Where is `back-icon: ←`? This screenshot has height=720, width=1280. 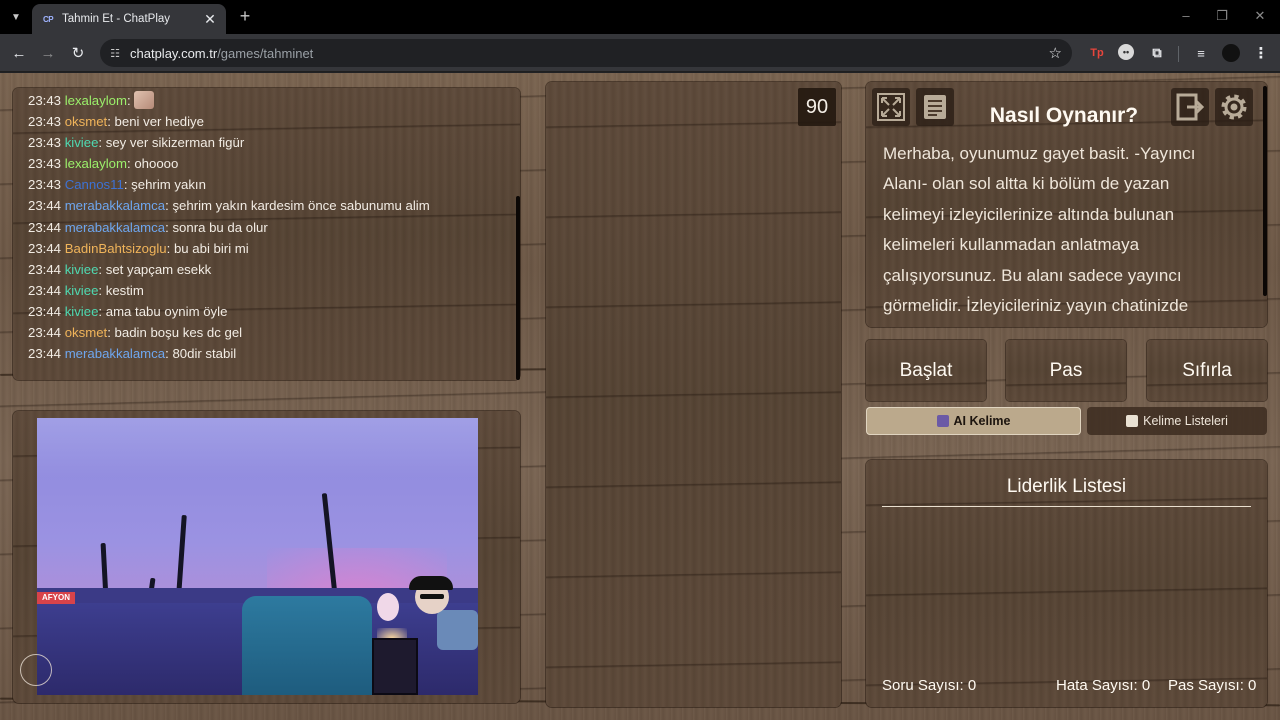 back-icon: ← is located at coordinates (19, 53).